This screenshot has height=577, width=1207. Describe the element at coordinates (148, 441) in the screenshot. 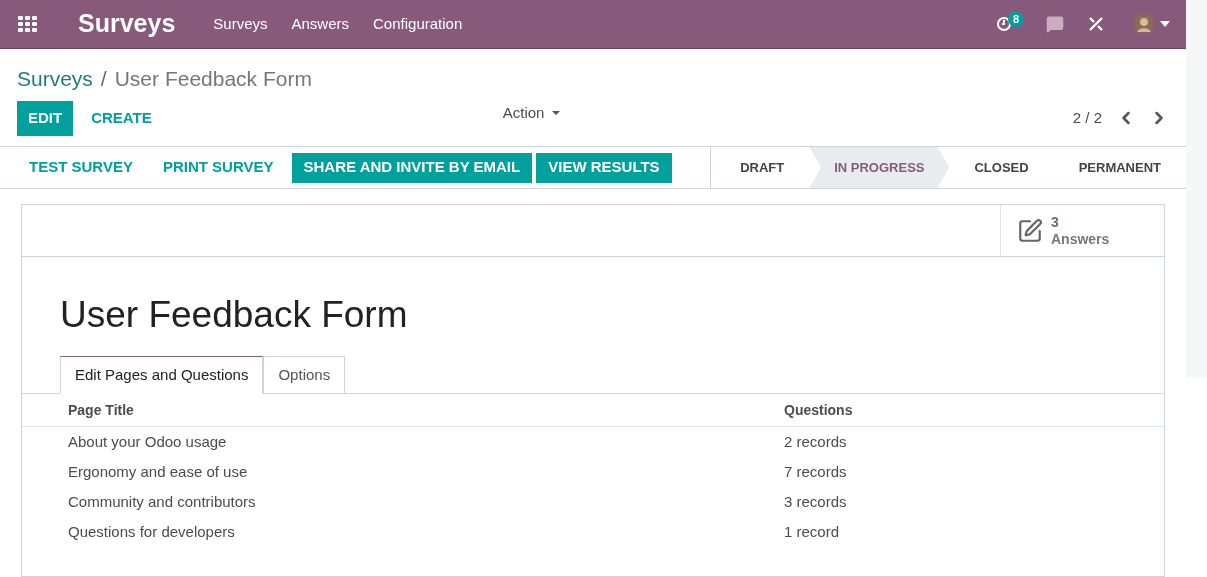

I see `table-cell-text: About your Odoo usage` at that location.